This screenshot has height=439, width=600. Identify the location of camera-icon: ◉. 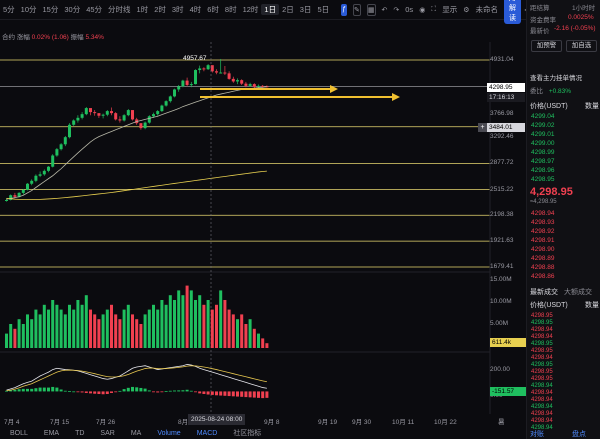
(422, 10).